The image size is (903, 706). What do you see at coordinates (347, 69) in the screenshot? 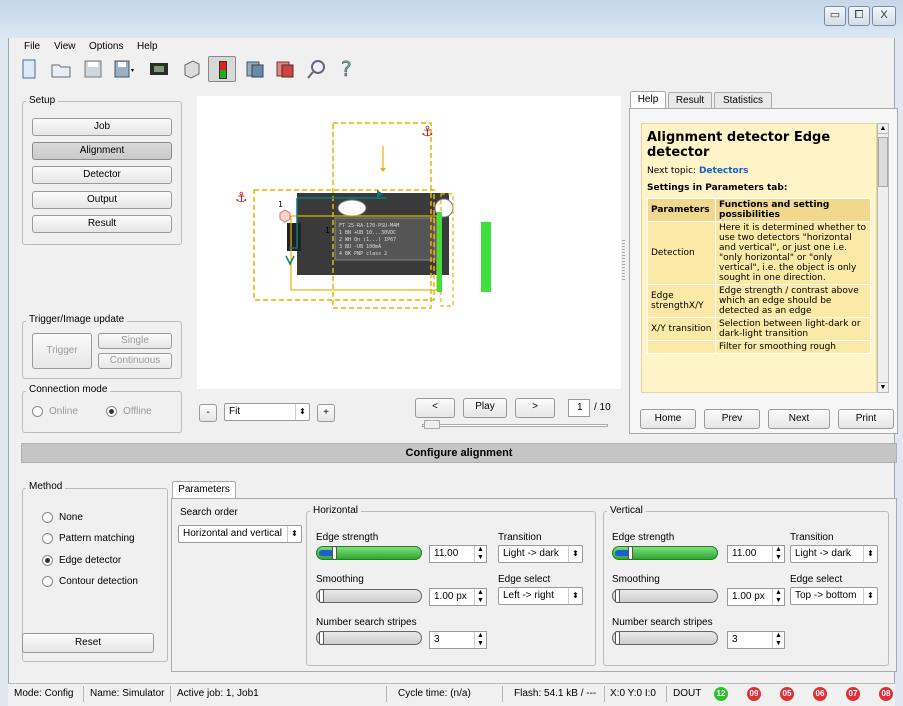
I see `help-icon: ?` at bounding box center [347, 69].